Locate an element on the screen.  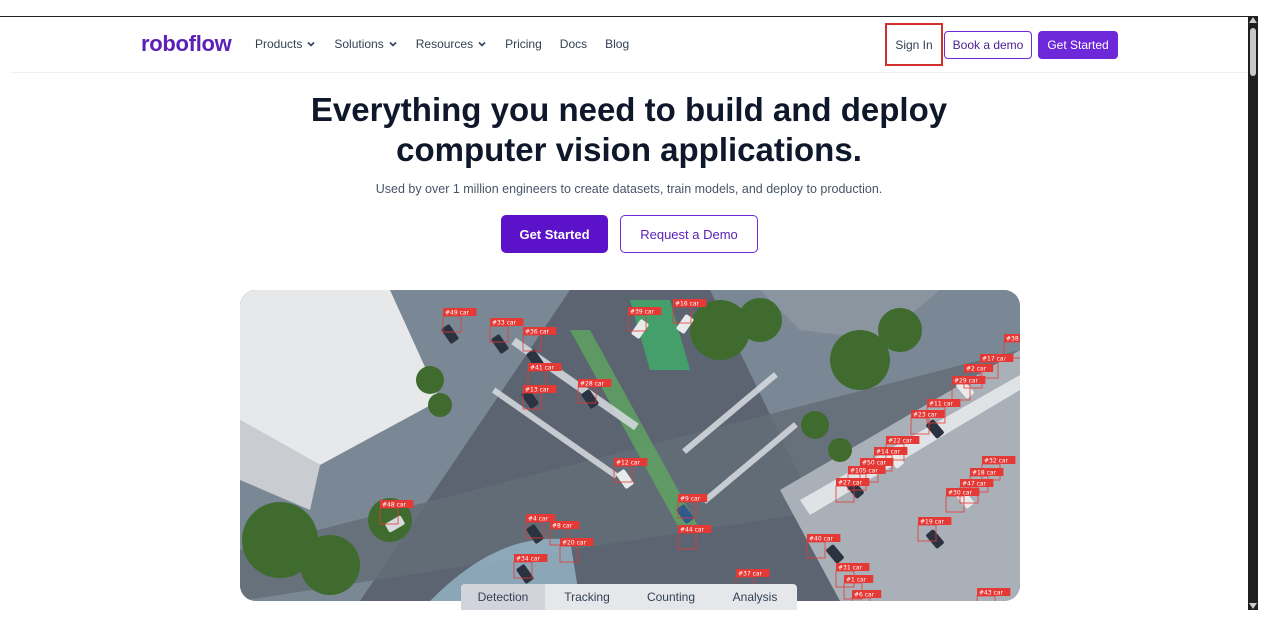
nav-item-label: Solutions is located at coordinates (359, 44).